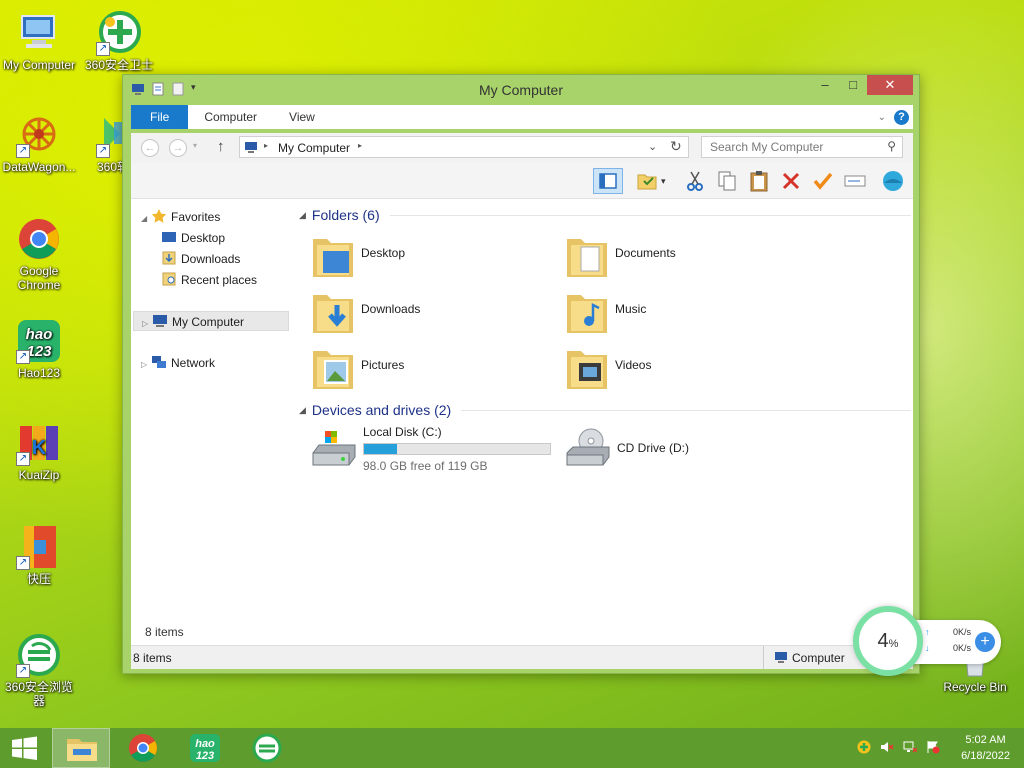 Image resolution: width=1024 pixels, height=768 pixels. Describe the element at coordinates (825, 85) in the screenshot. I see `minimize-button: –` at that location.